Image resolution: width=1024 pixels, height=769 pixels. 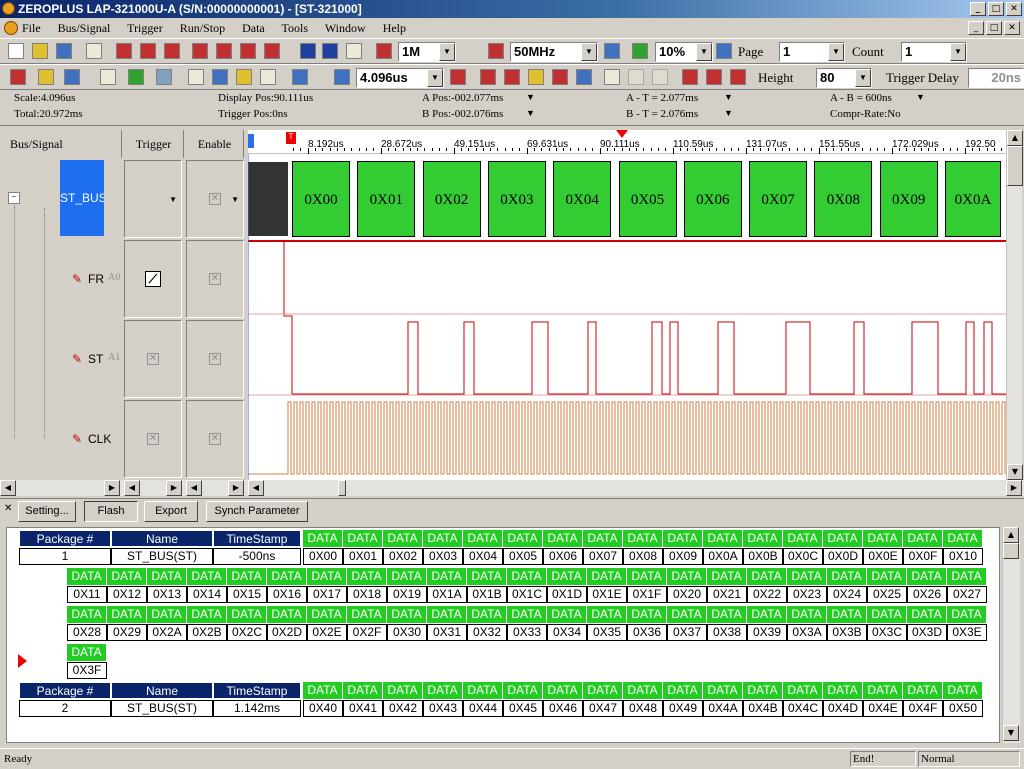 I want to click on cut-icon, so click(x=124, y=51).